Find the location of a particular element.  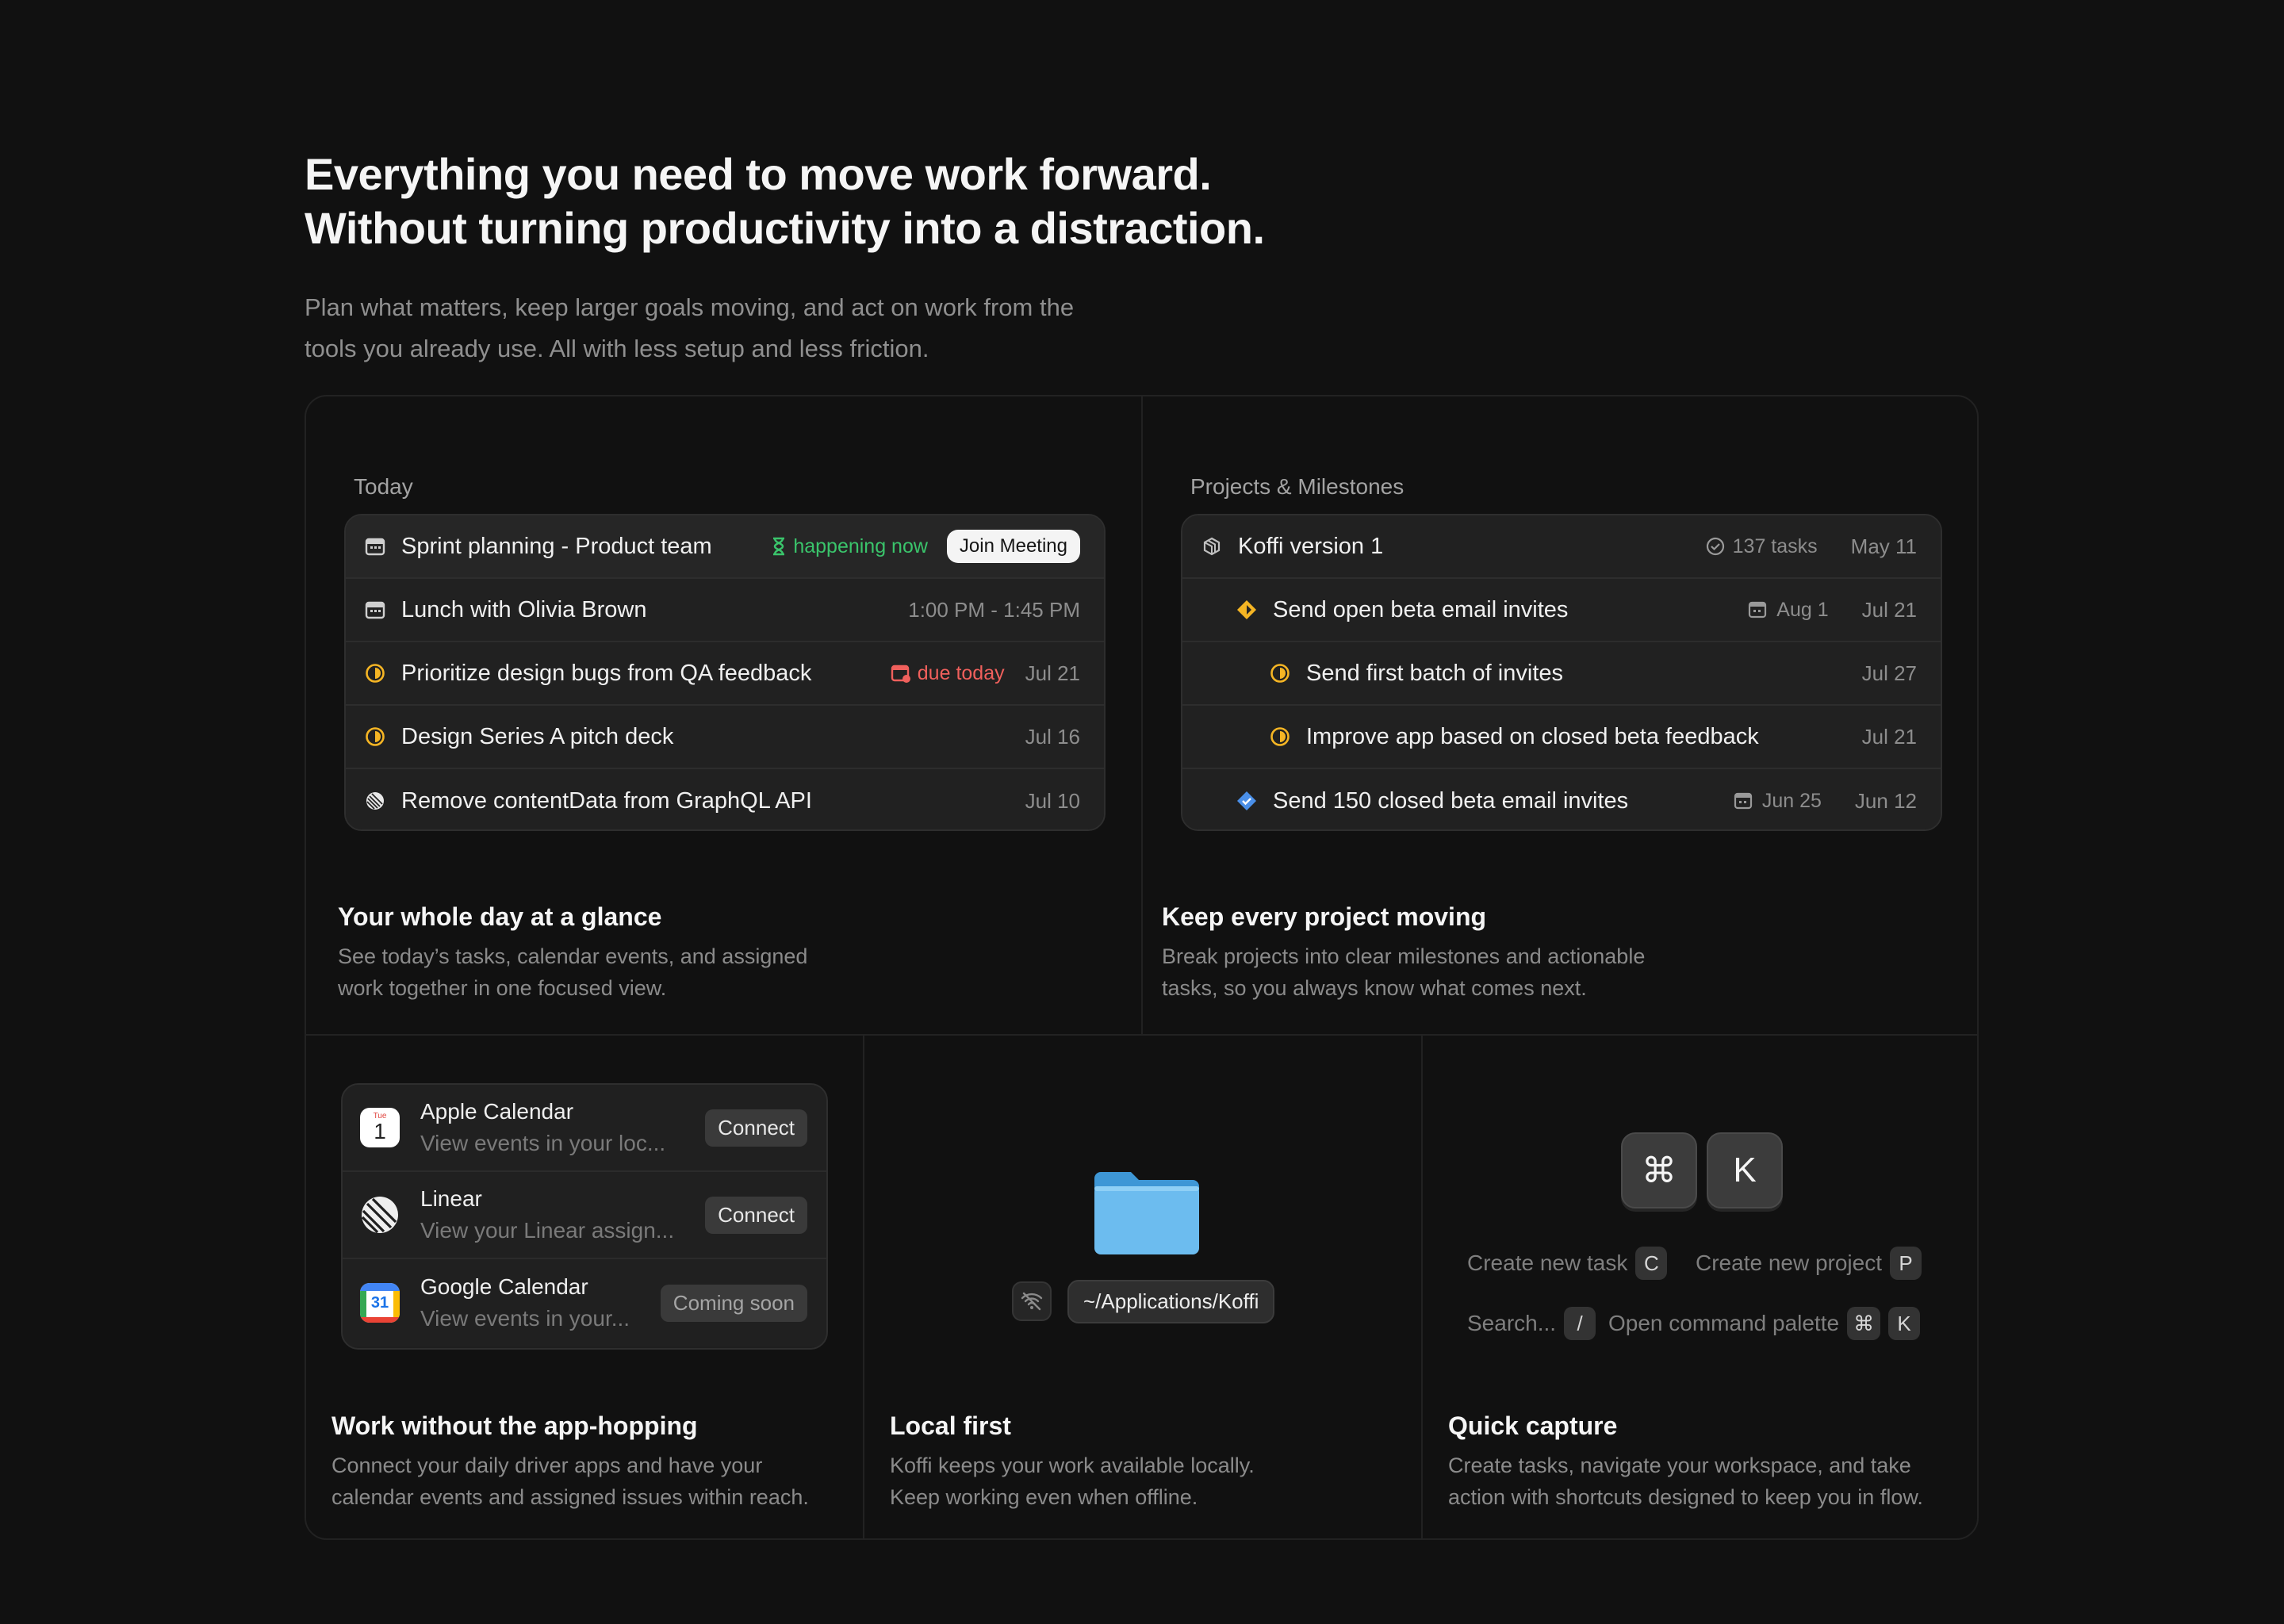

target-date: Jun 25 is located at coordinates (1778, 801).